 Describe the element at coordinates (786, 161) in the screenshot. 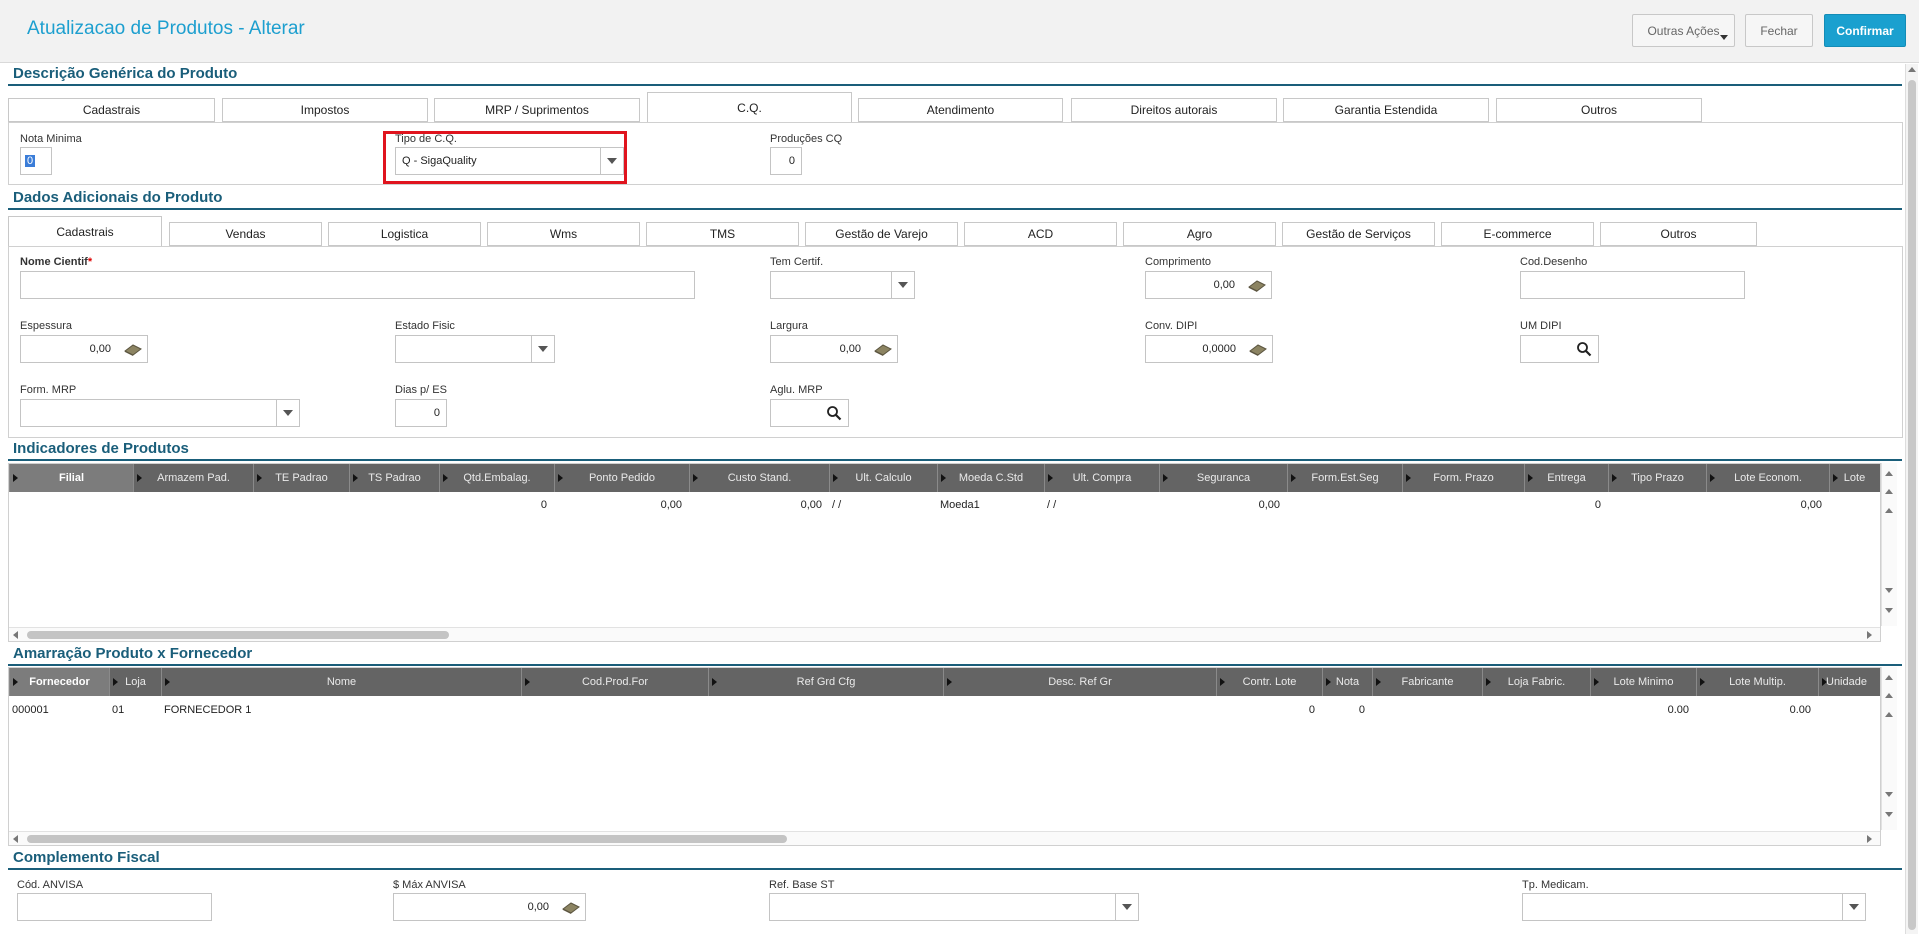

I see `producoes-cq-field: 0` at that location.